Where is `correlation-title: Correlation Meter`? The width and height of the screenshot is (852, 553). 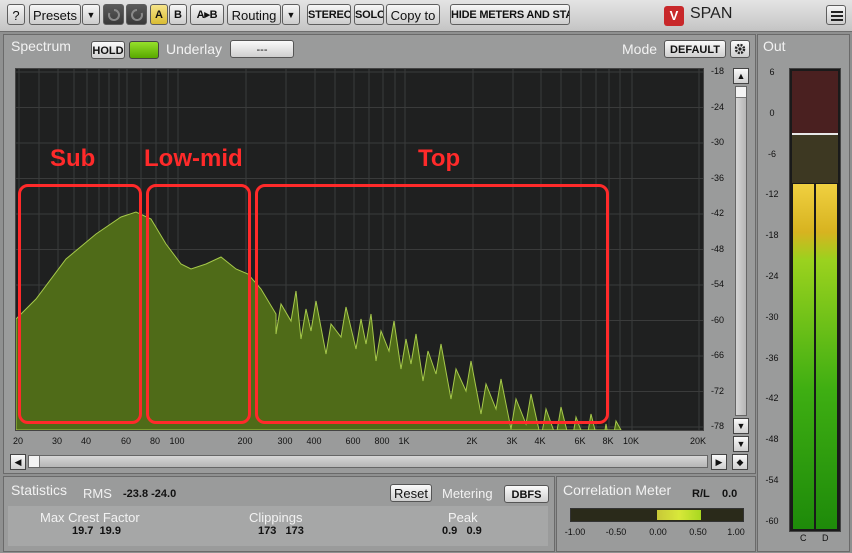
correlation-title: Correlation Meter is located at coordinates (617, 490).